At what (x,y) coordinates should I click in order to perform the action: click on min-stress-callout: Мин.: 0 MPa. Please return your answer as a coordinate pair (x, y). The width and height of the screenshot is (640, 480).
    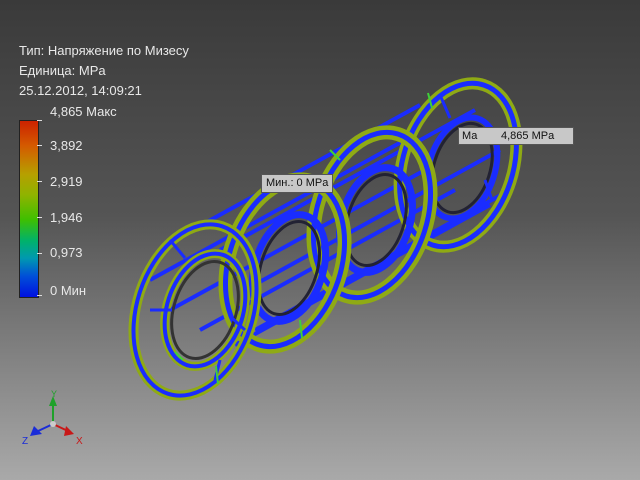
    Looking at the image, I should click on (297, 183).